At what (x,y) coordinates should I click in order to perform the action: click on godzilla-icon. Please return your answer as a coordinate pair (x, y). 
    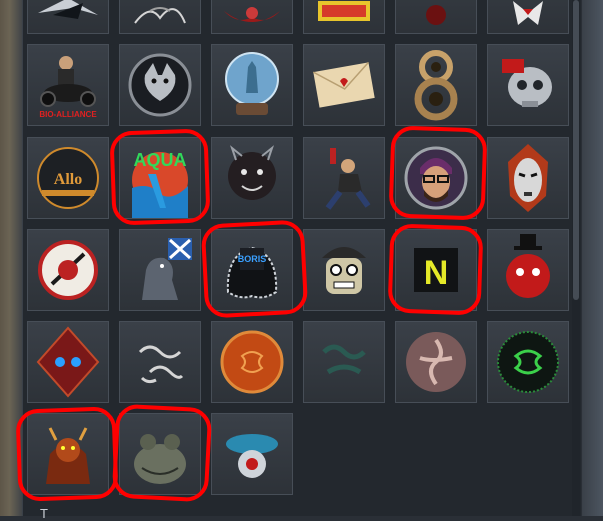
    Looking at the image, I should click on (167, 269).